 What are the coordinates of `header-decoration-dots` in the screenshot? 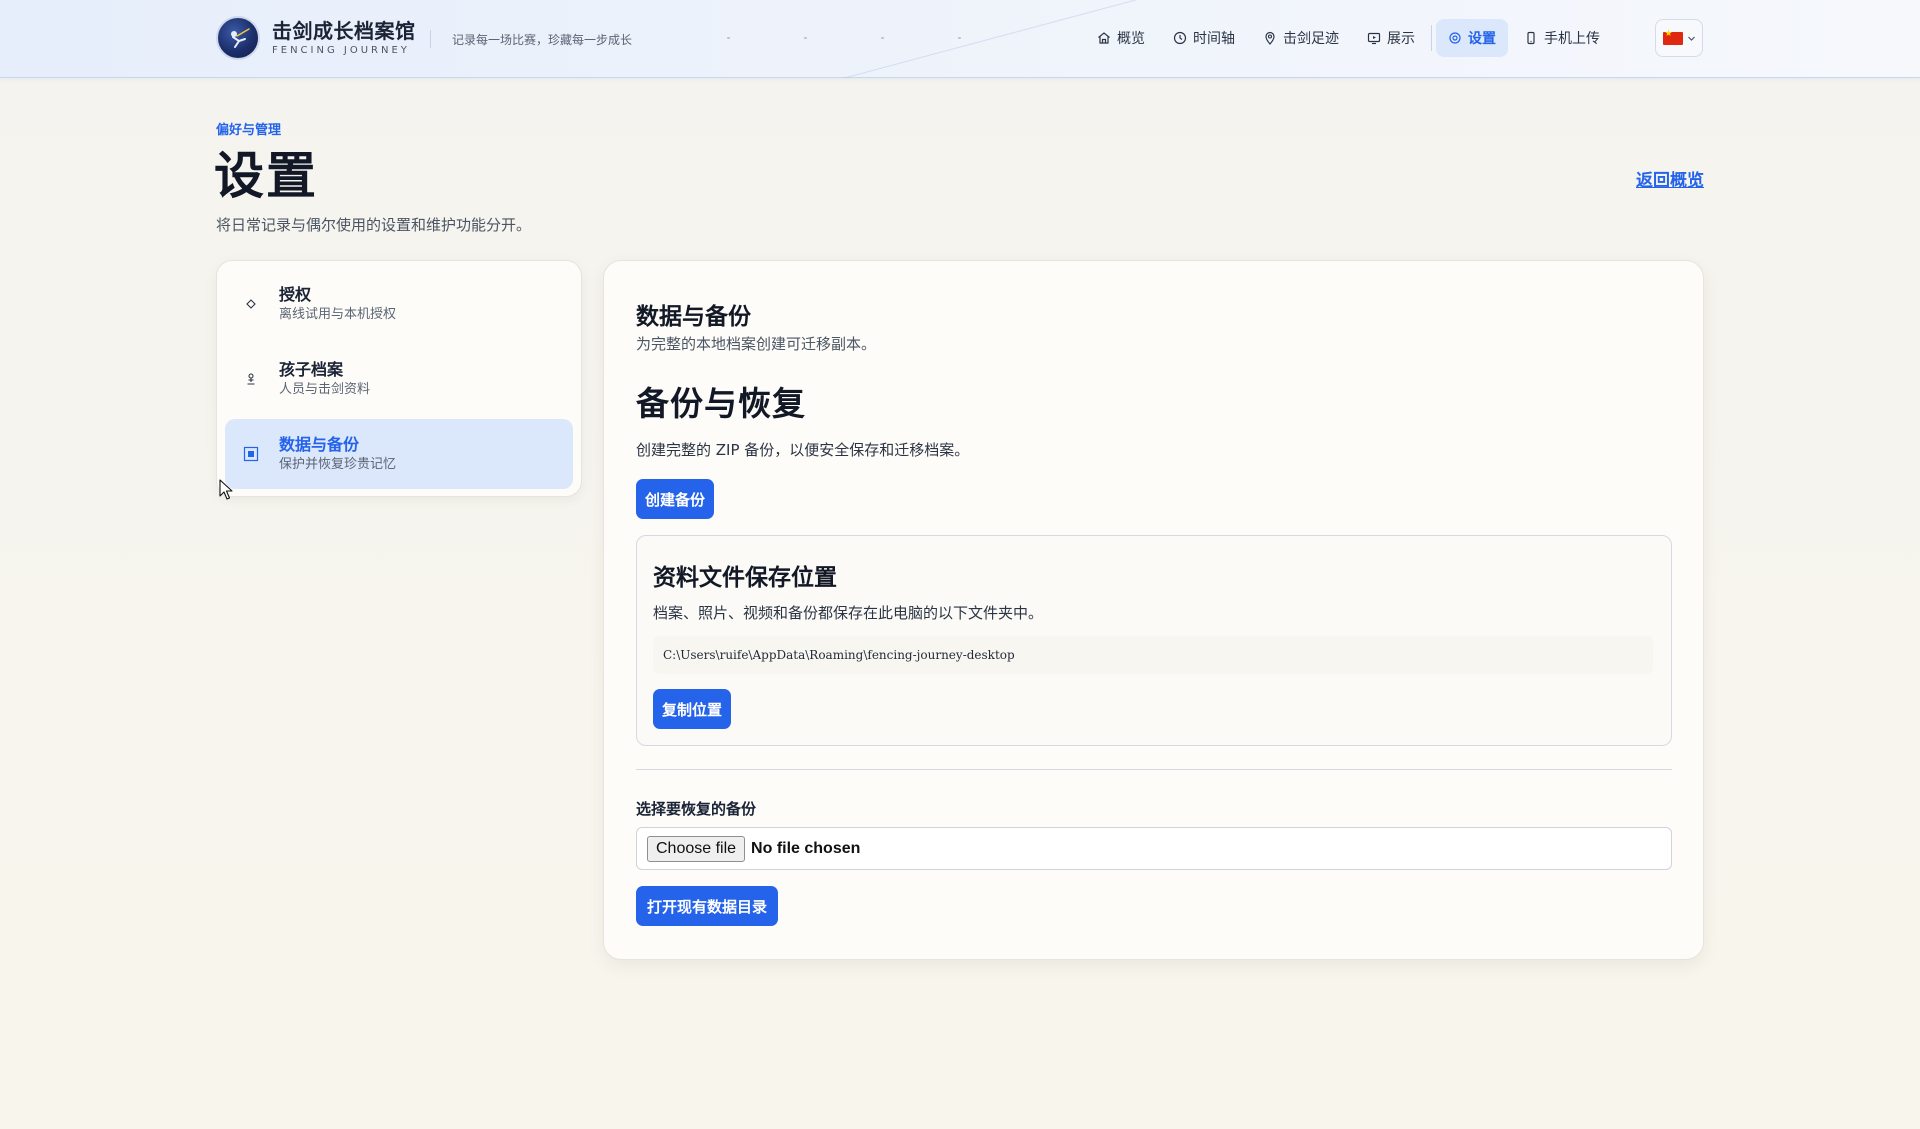 It's located at (855, 38).